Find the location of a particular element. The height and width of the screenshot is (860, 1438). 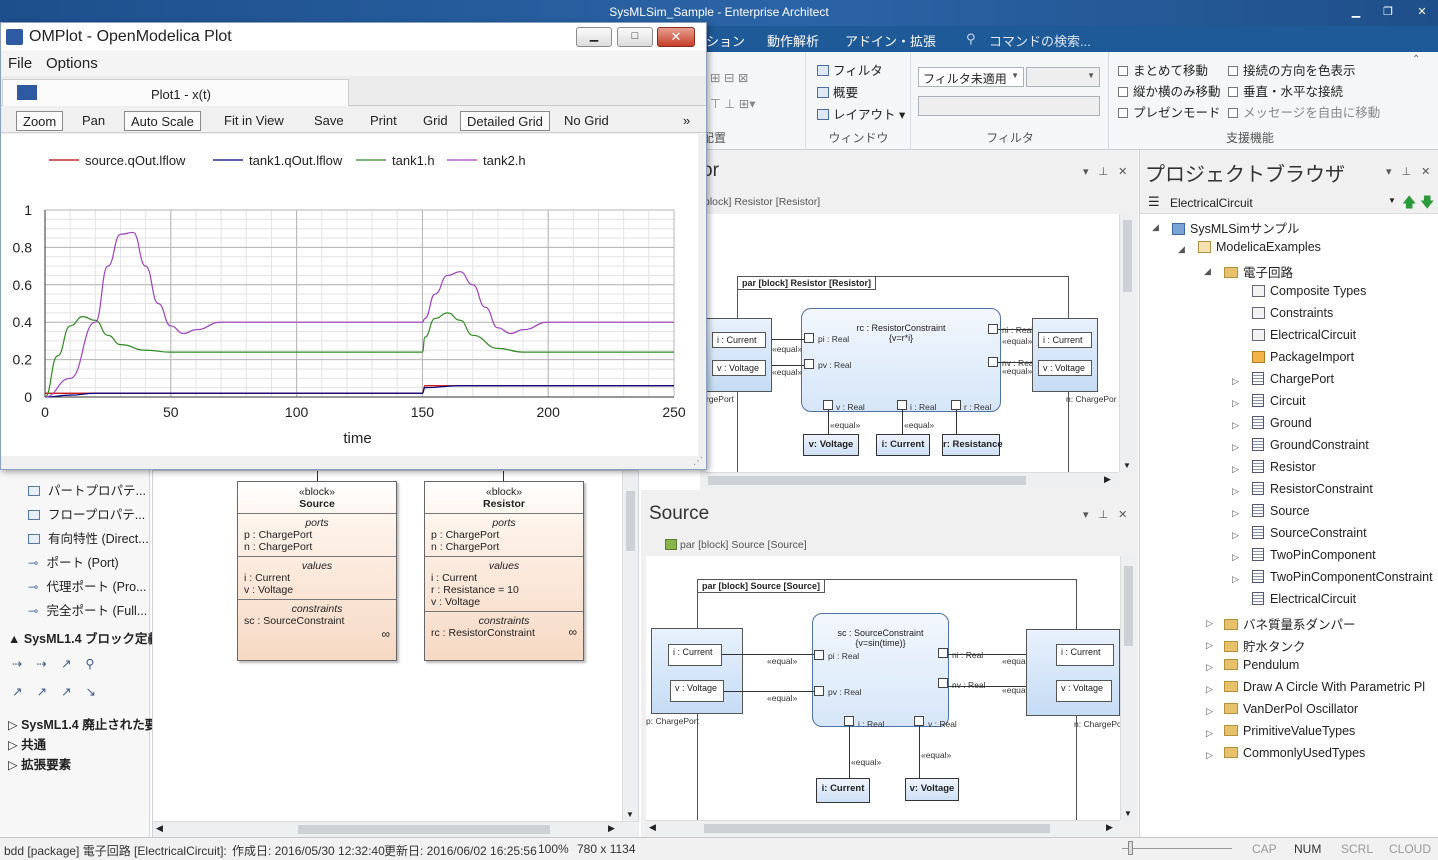

tab-plot1: Plot1 - x(t) is located at coordinates (175, 92).